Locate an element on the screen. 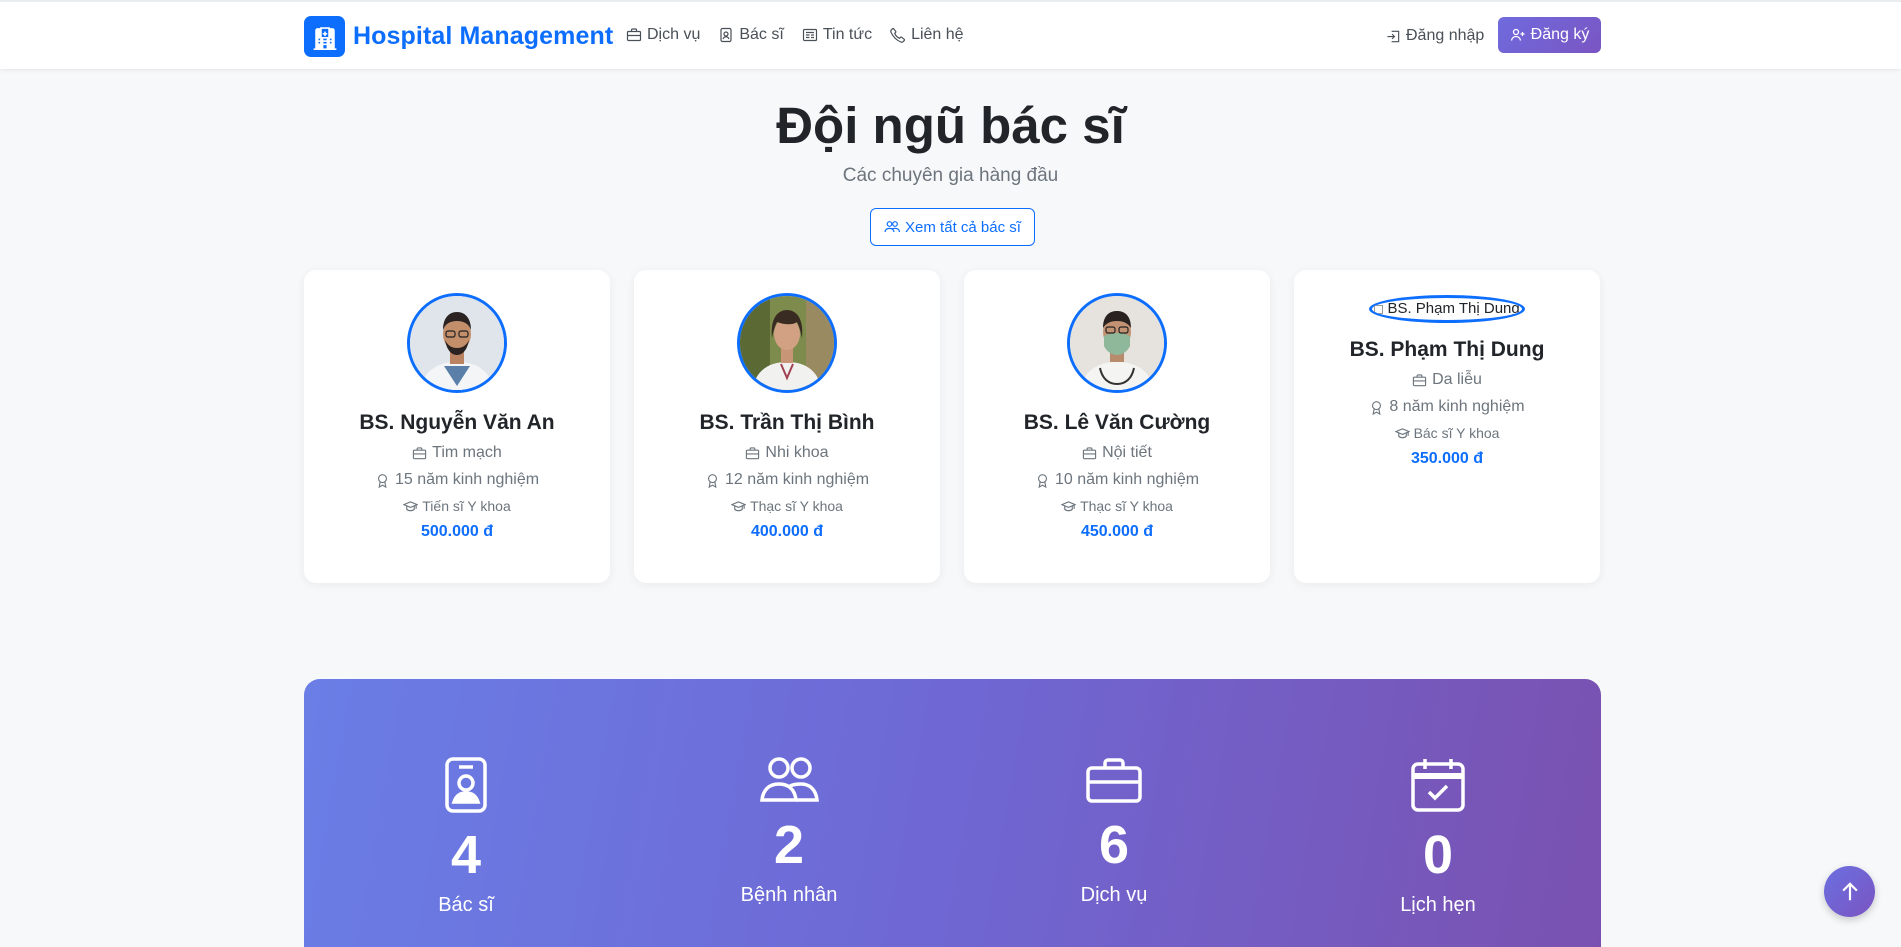 The image size is (1901, 947). specialty-text: Tim mạch is located at coordinates (467, 452).